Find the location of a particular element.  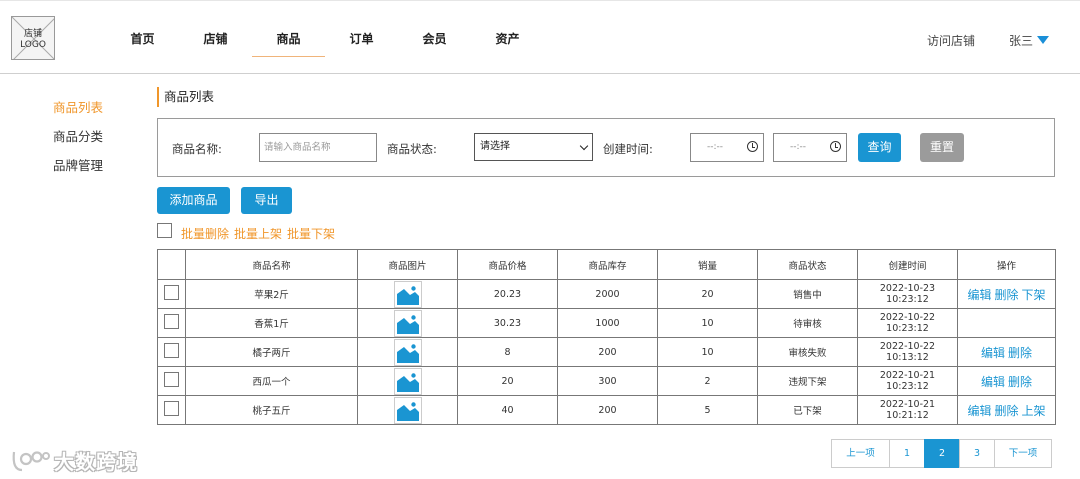

page-button-current: 2 is located at coordinates (942, 453).